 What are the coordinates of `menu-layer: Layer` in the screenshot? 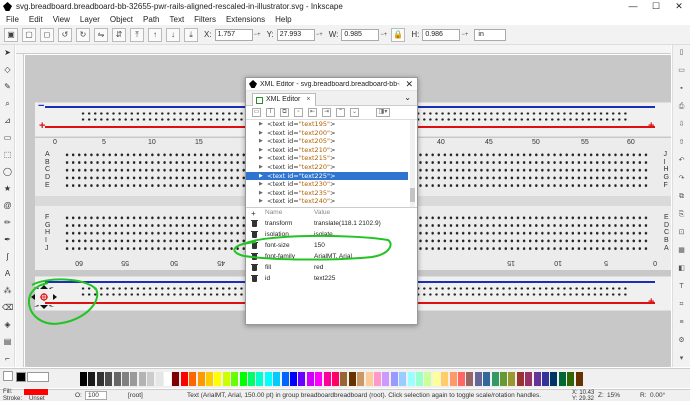 It's located at (90, 19).